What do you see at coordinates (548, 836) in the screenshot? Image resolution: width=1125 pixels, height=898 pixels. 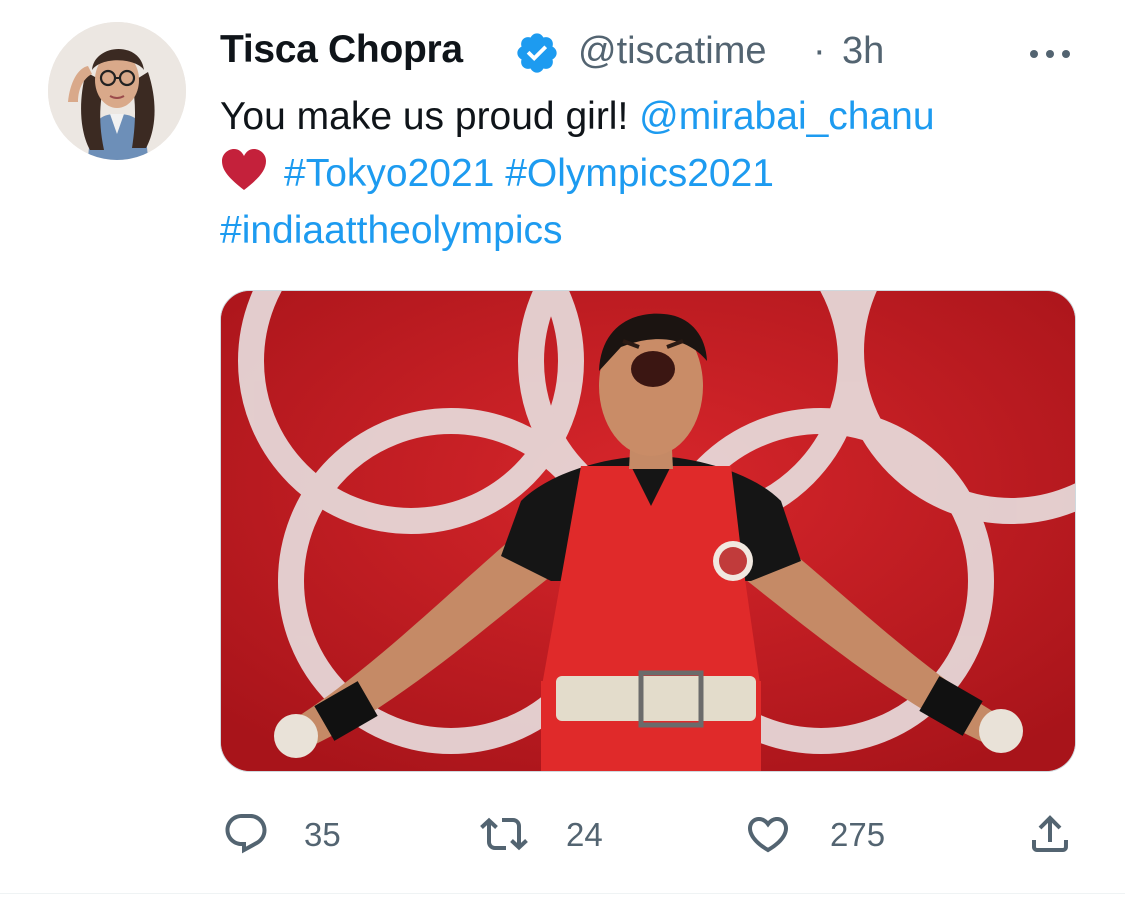 I see `retweet-button: 24` at bounding box center [548, 836].